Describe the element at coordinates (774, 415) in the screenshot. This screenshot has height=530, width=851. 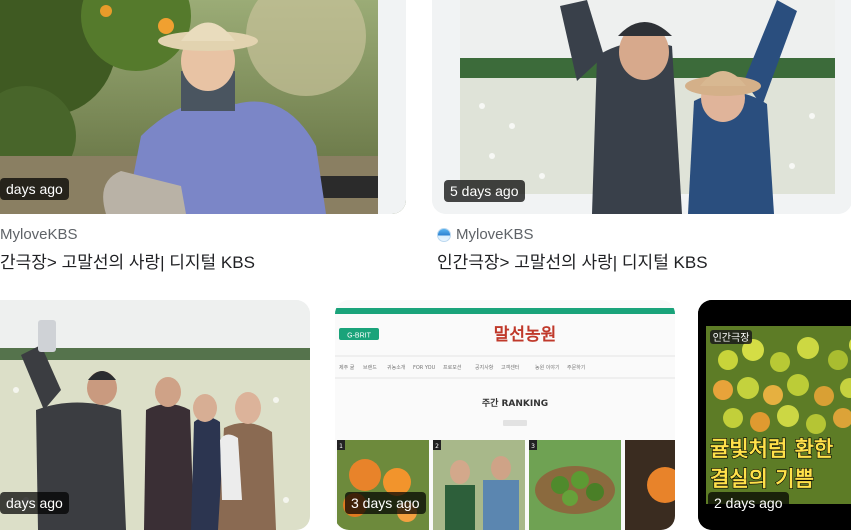
I see `video-thumbnail: 인간극장 귤빛처럼 환한 결실의 기쁨 2 days ago` at that location.